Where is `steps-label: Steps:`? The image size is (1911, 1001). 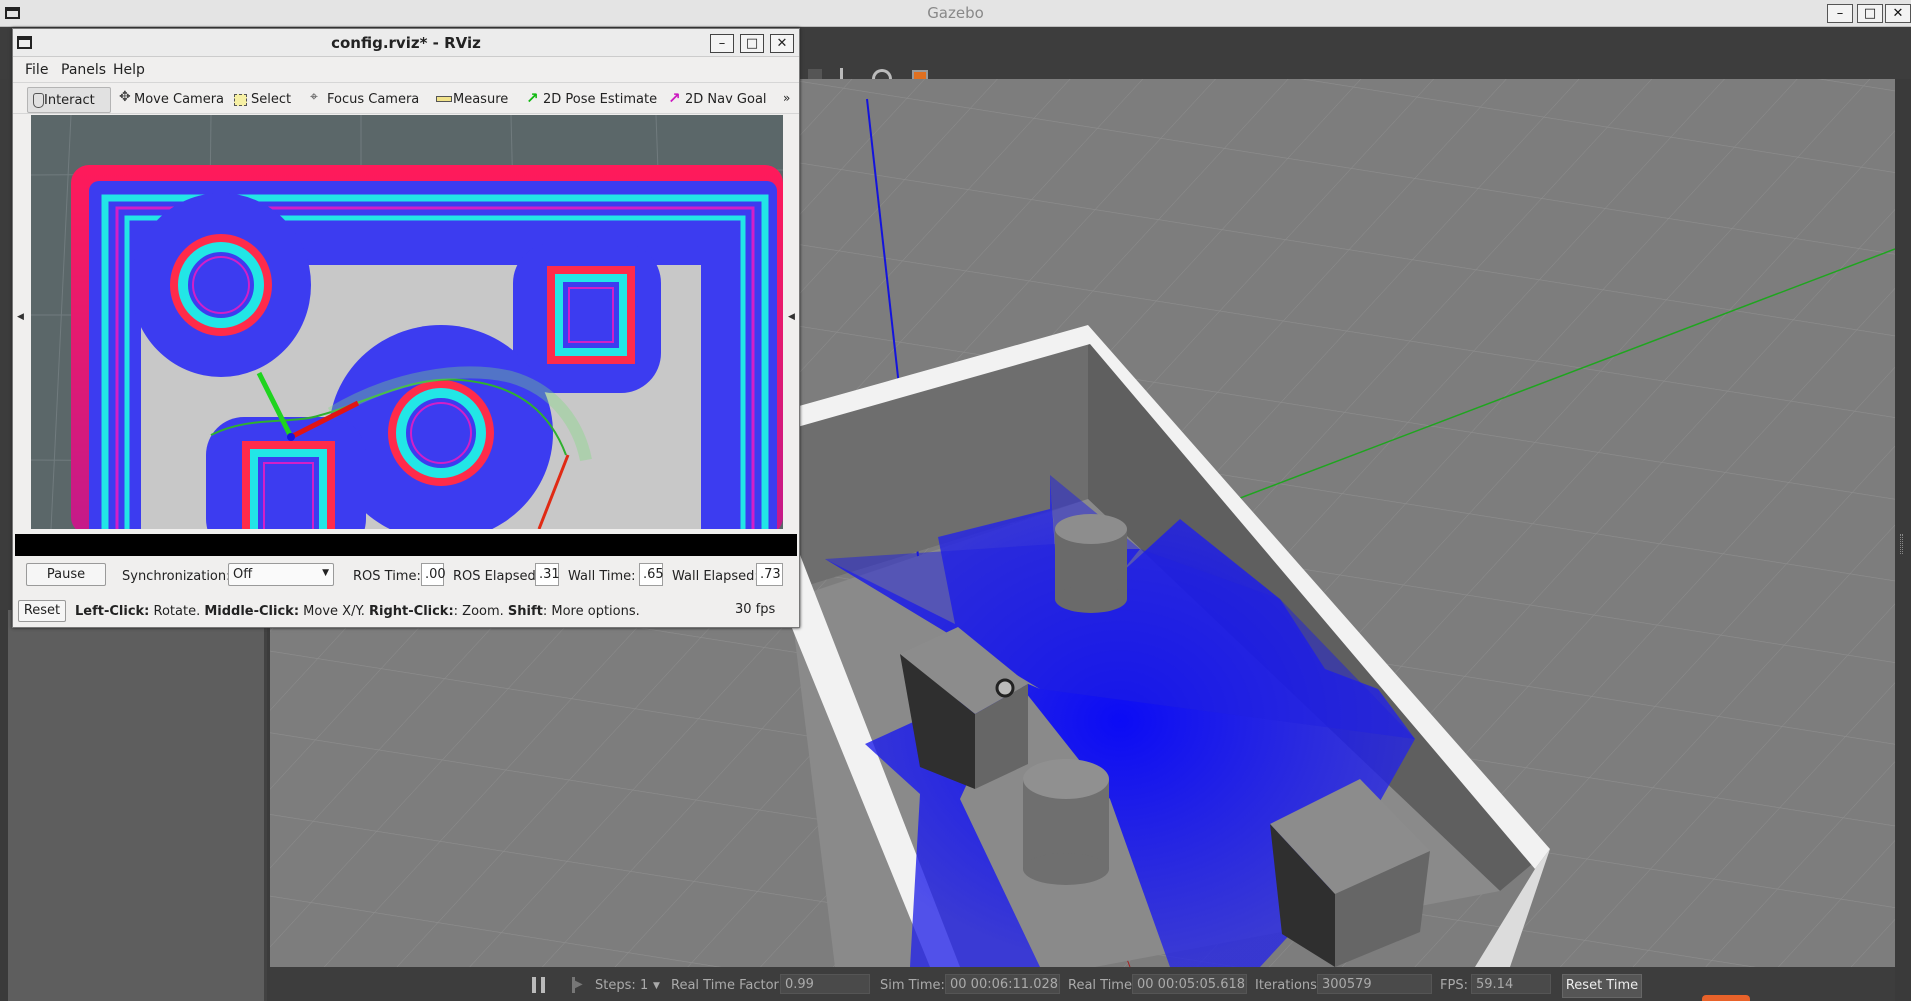
steps-label: Steps: is located at coordinates (615, 985).